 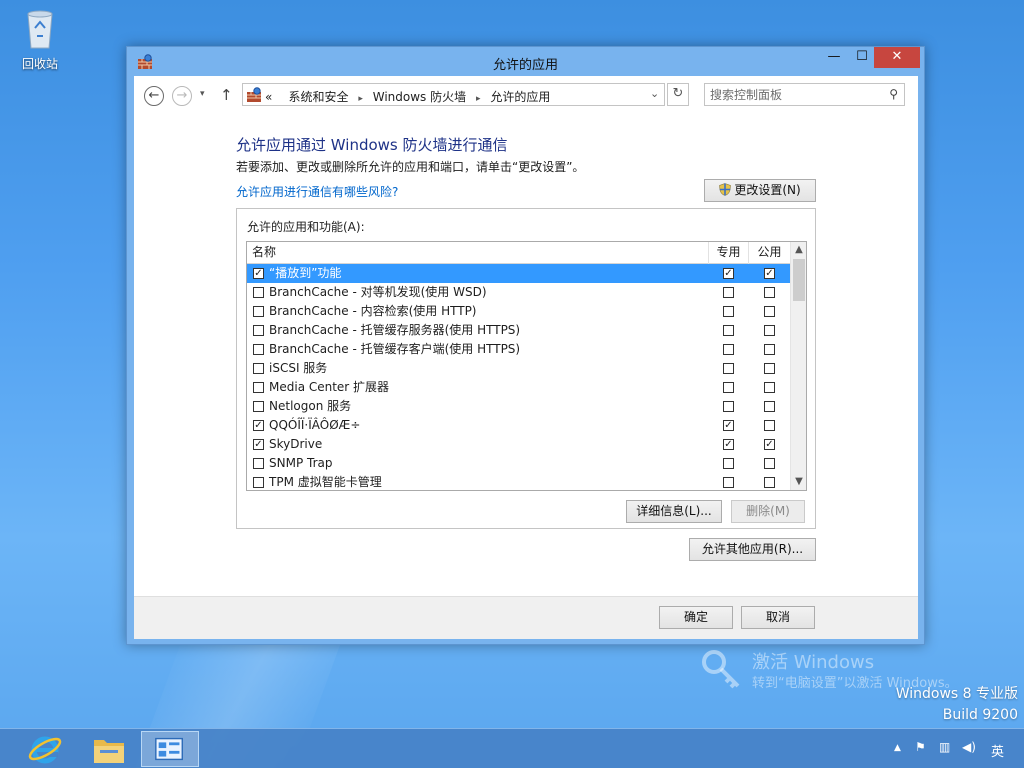 I want to click on recycle-bin-label: 回收站, so click(x=39, y=64).